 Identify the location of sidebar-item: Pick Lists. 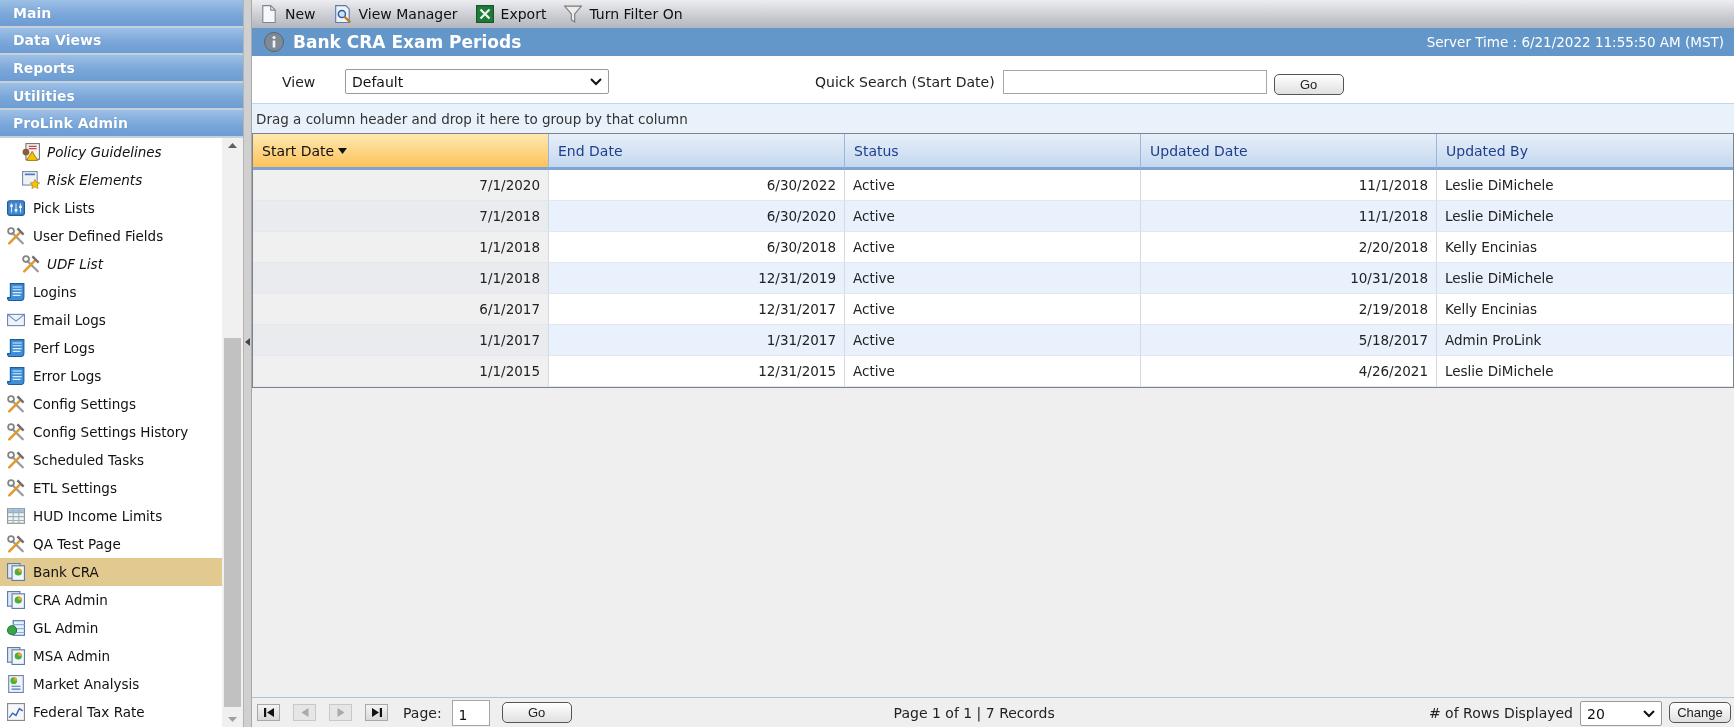
(111, 207).